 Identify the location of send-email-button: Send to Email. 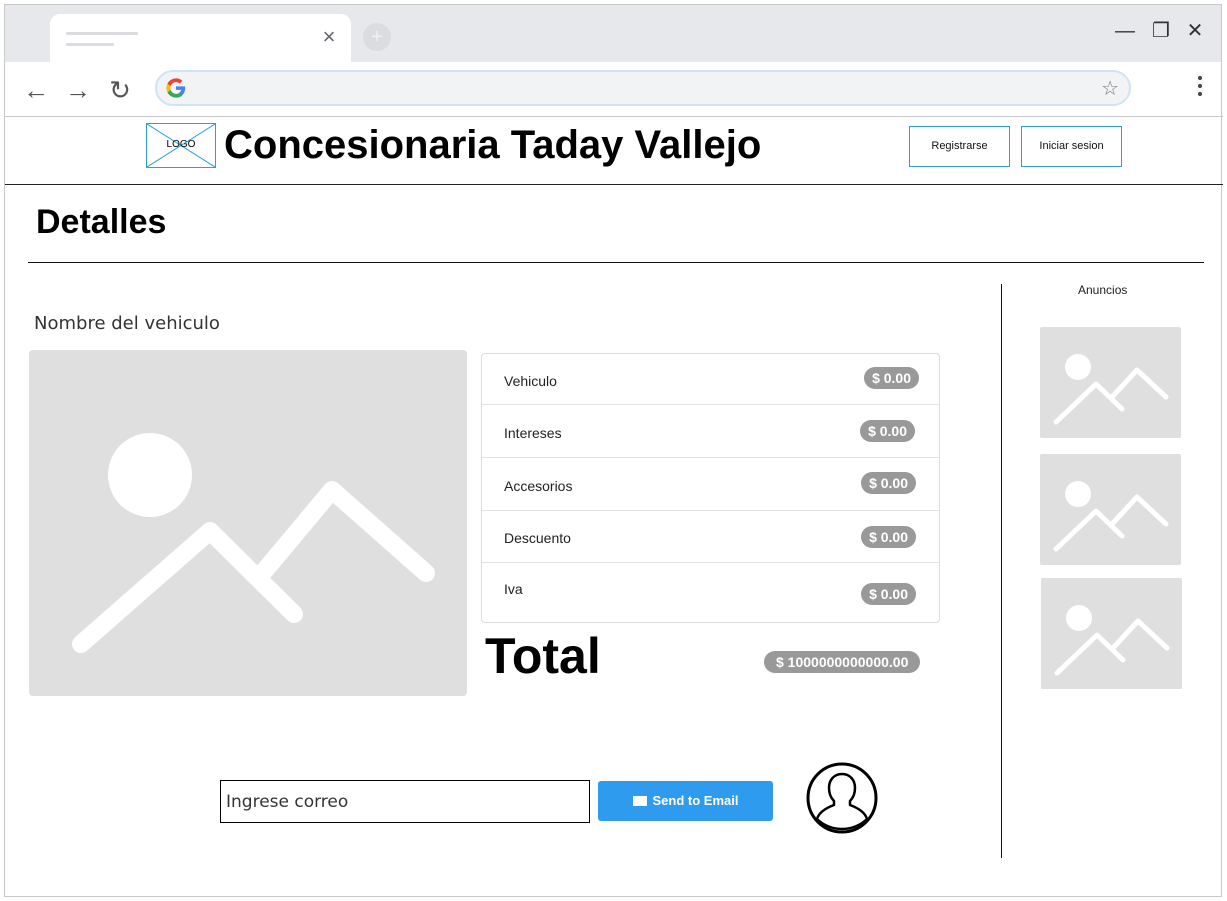
(685, 801).